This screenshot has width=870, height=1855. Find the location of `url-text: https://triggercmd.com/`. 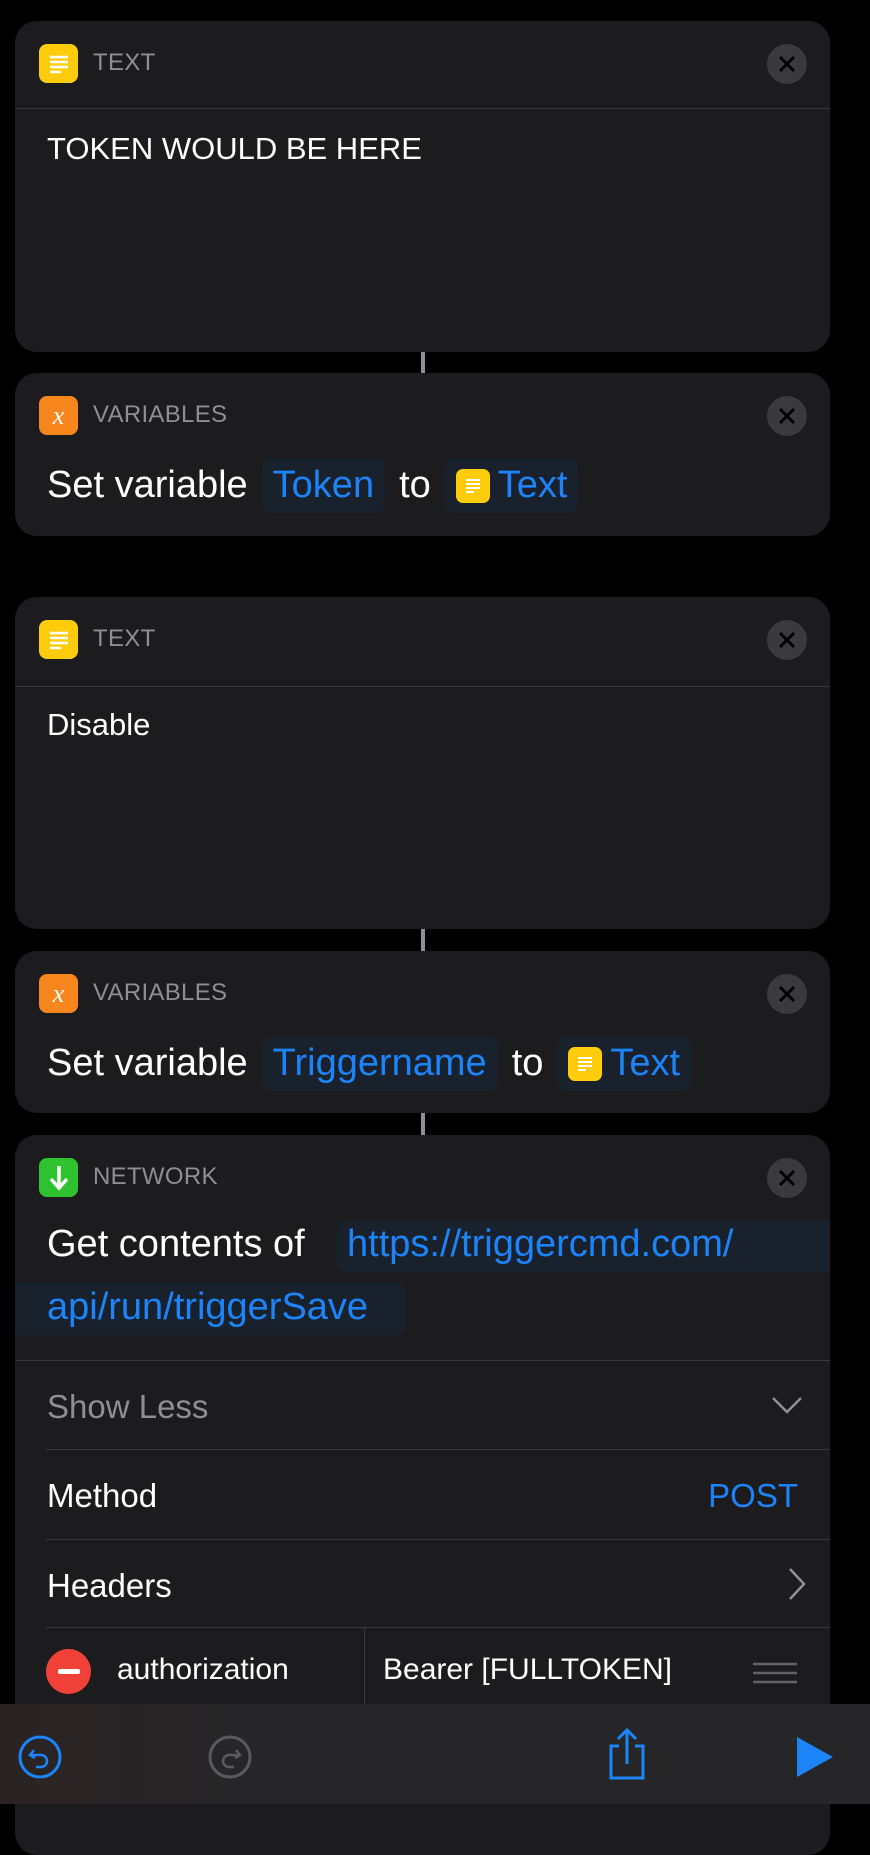

url-text: https://triggercmd.com/ is located at coordinates (540, 1244).